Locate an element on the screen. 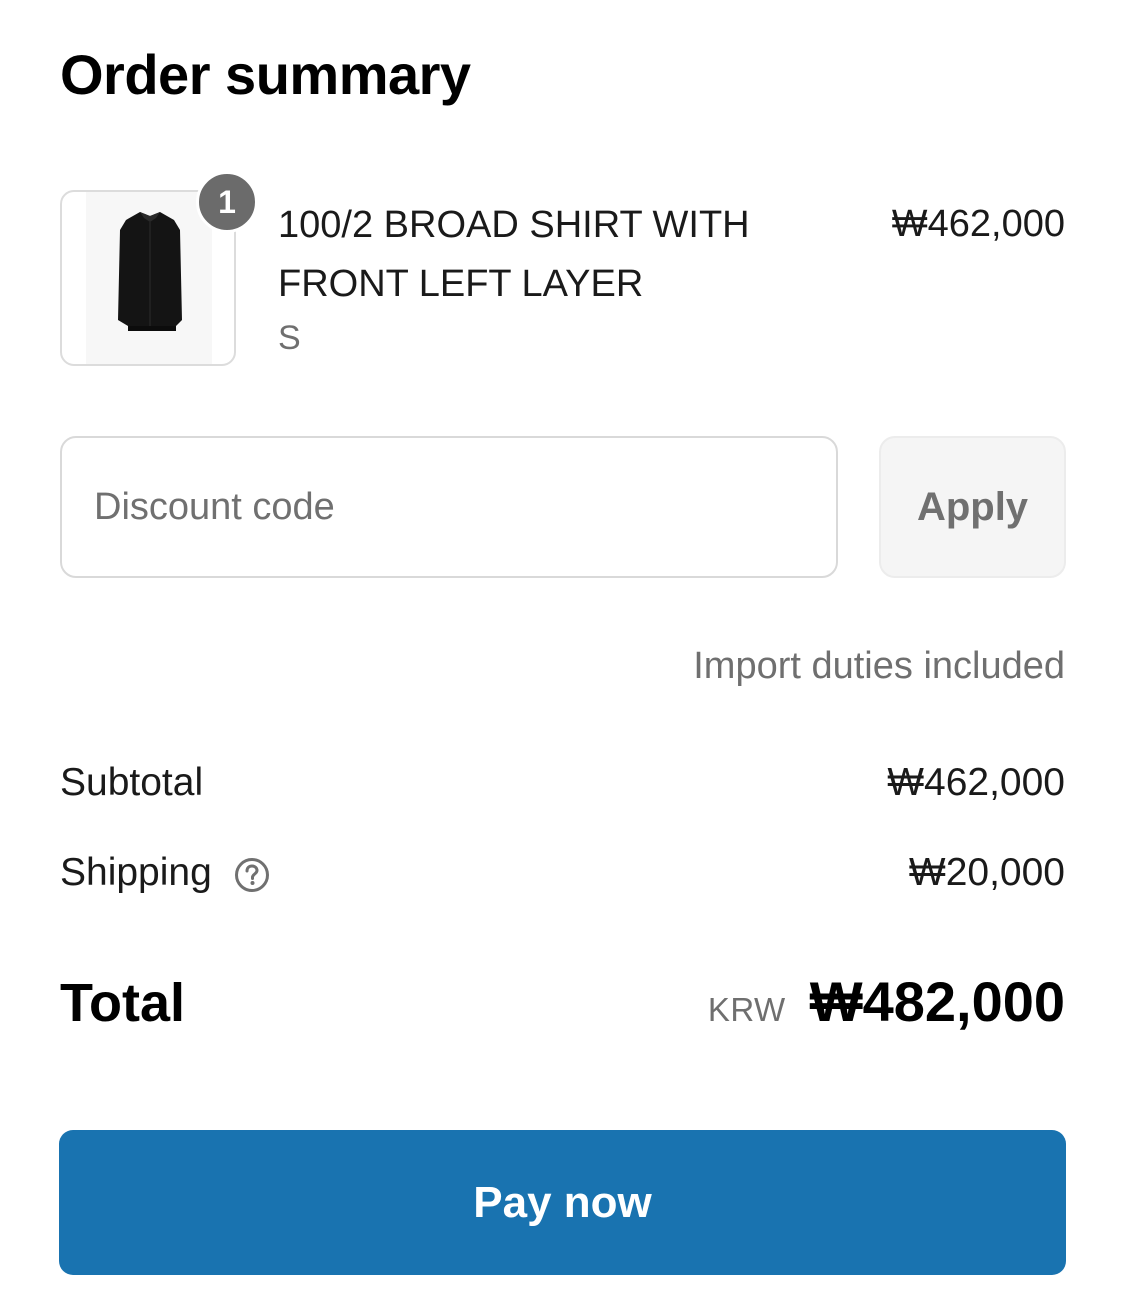 The width and height of the screenshot is (1125, 1311). total-amount: KRW ₩482,000 is located at coordinates (886, 1002).